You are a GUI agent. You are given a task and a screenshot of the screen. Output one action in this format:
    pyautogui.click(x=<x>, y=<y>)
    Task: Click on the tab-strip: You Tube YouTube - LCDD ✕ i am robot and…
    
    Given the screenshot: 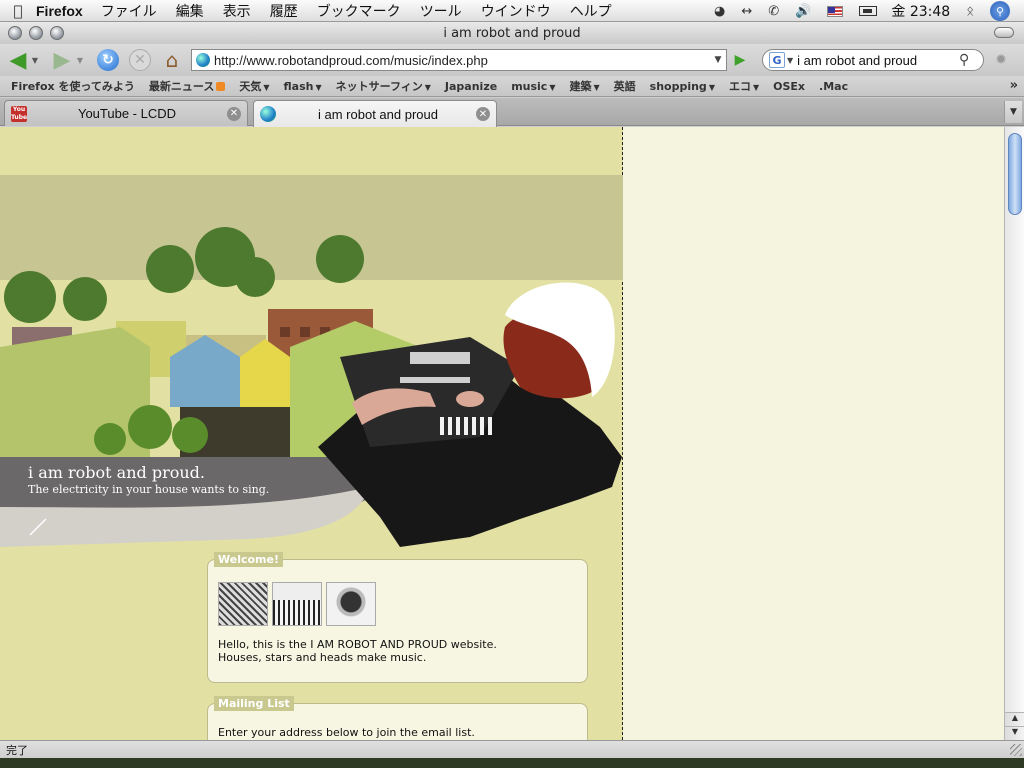 What is the action you would take?
    pyautogui.click(x=512, y=112)
    